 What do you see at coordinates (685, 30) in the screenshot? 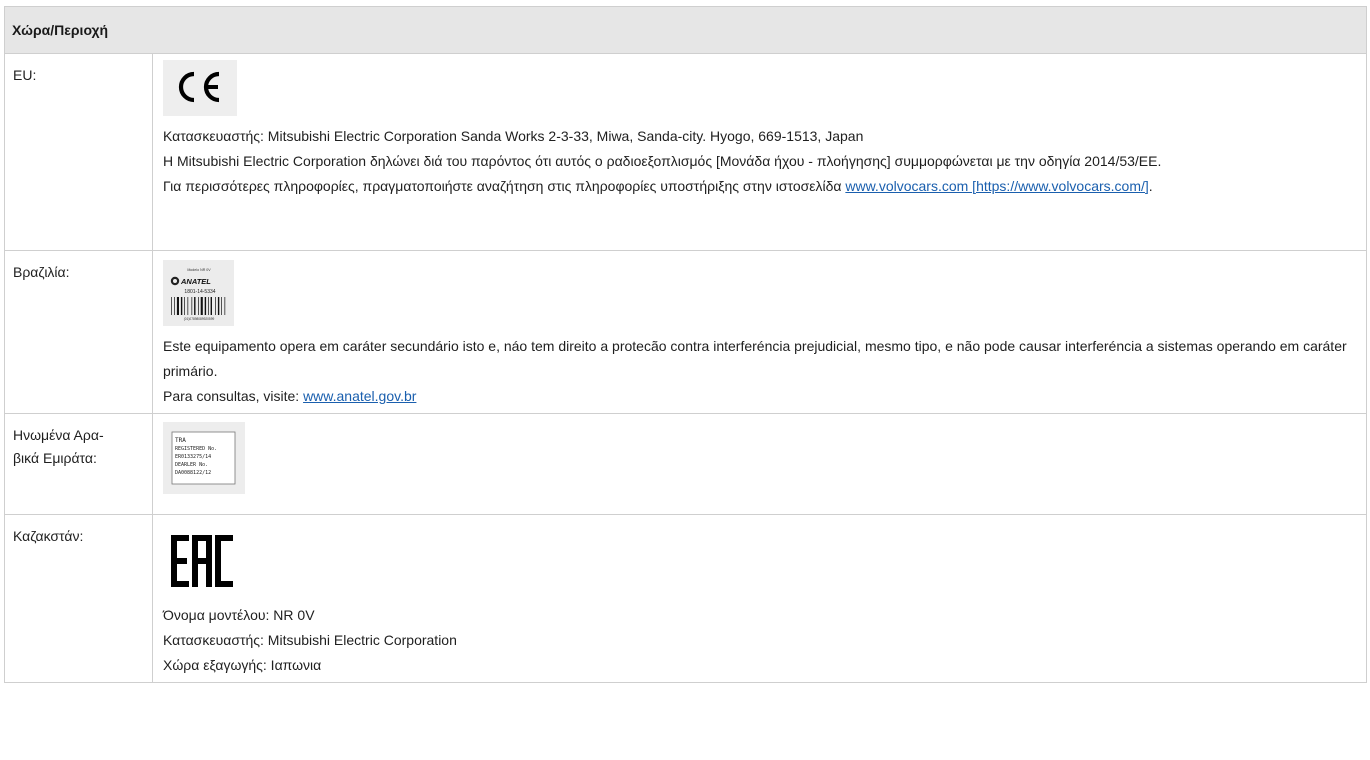
I see `table-header: Χώρα/Περιοχή` at bounding box center [685, 30].